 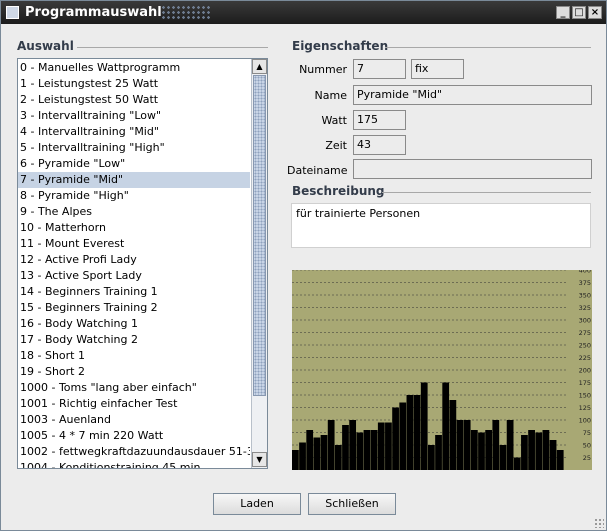 What do you see at coordinates (172, 47) in the screenshot?
I see `auswahl-divider` at bounding box center [172, 47].